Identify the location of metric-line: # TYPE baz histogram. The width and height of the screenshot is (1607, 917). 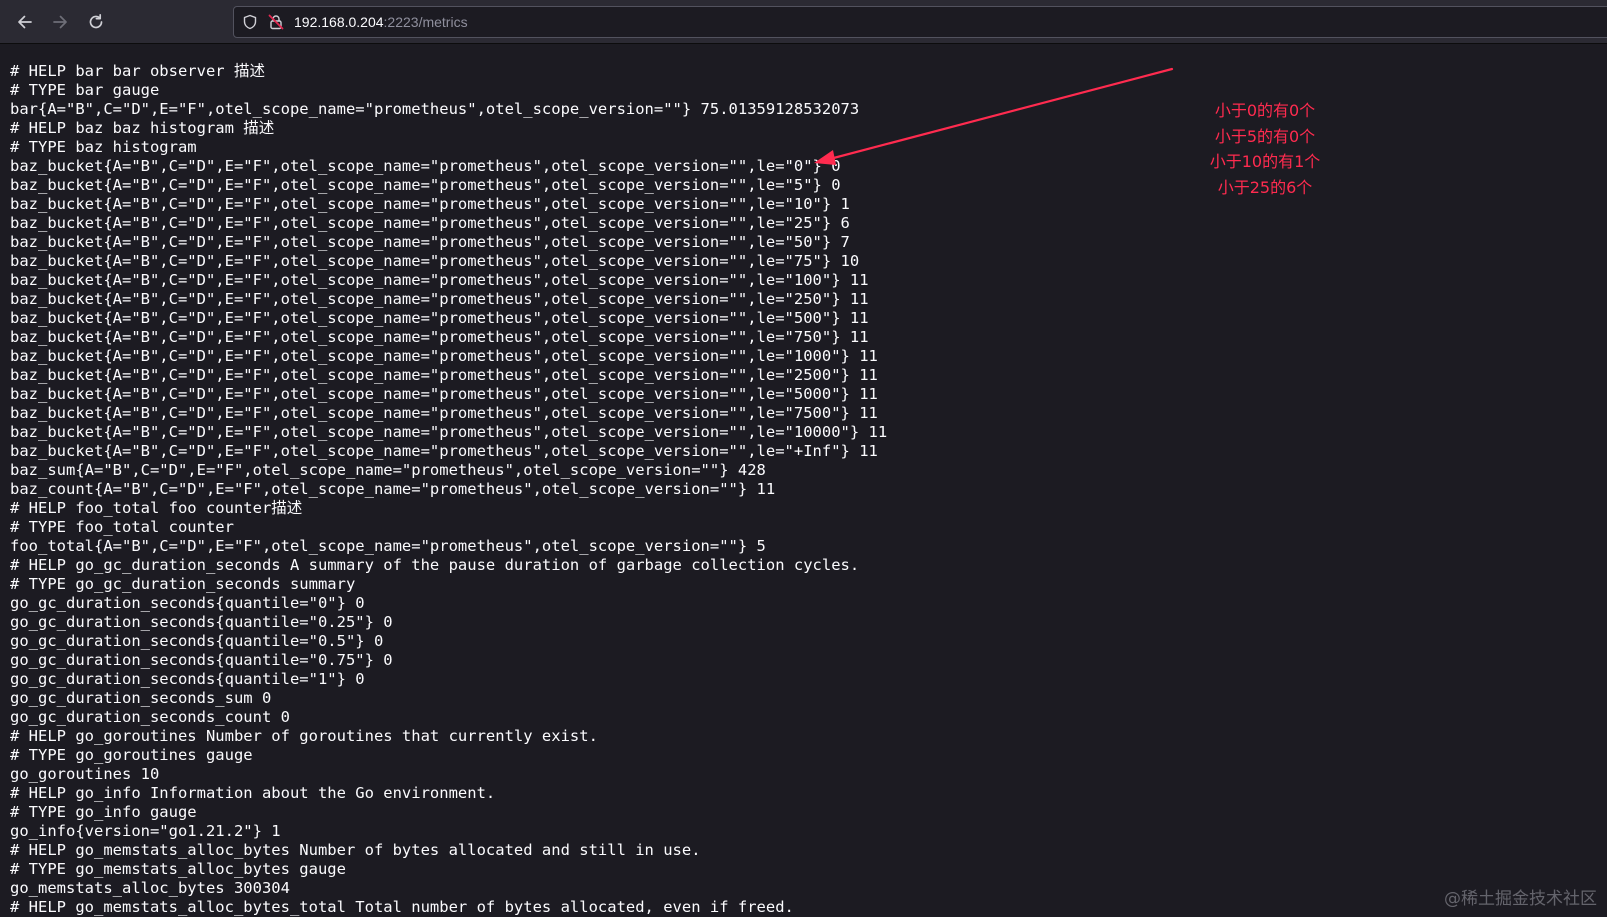
(103, 147).